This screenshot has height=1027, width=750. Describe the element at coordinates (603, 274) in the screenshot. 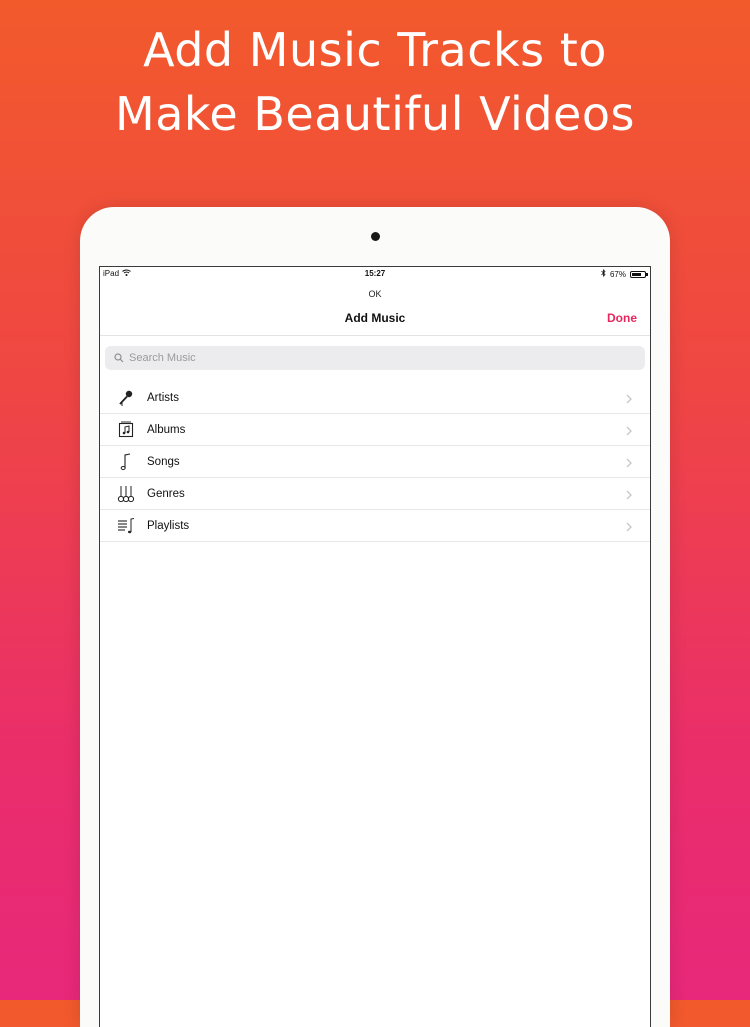

I see `bluetooth-icon` at that location.